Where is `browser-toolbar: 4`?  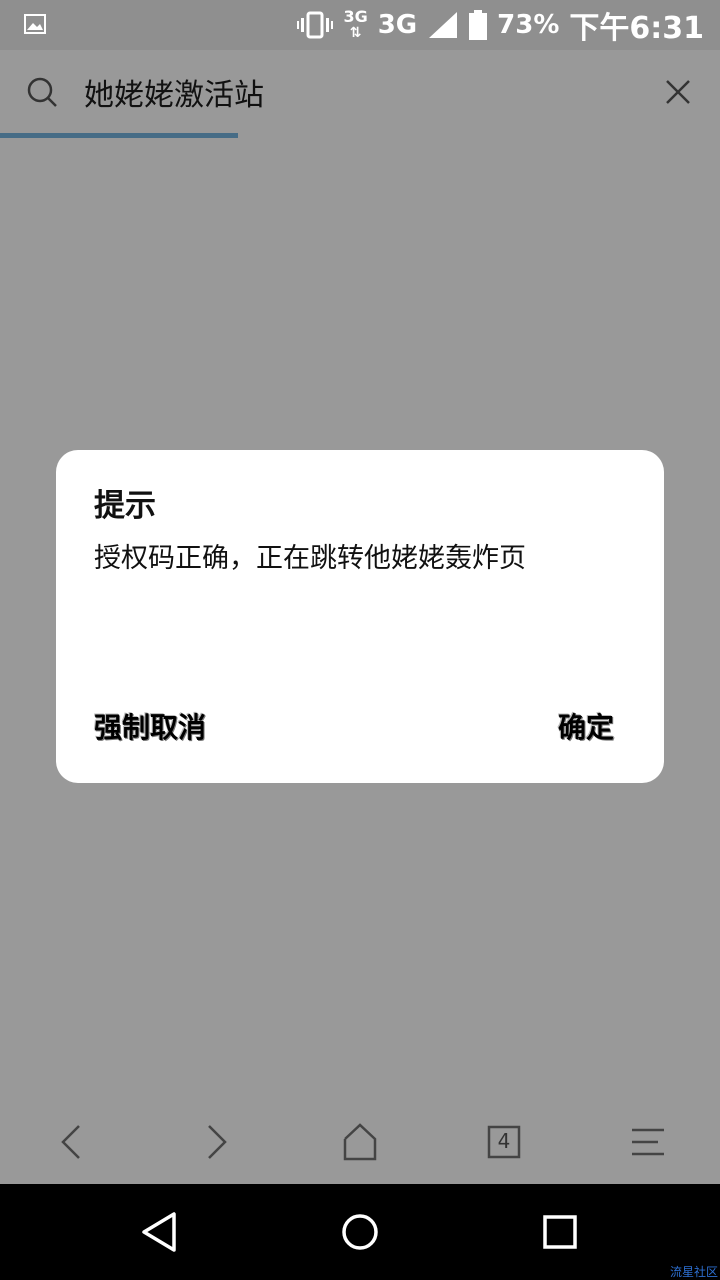
browser-toolbar: 4 is located at coordinates (360, 1142).